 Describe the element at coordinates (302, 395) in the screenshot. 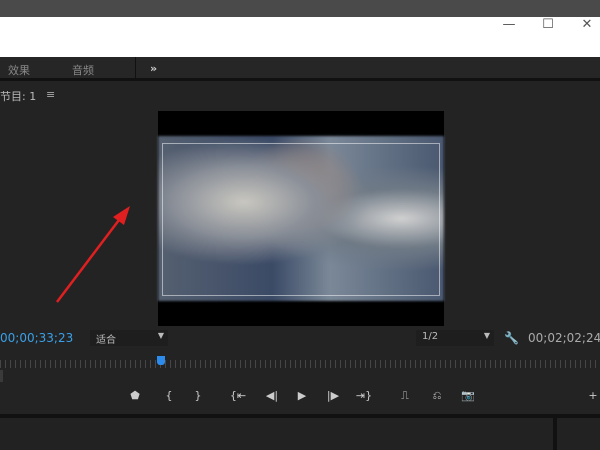

I see `play-icon: ▶` at that location.